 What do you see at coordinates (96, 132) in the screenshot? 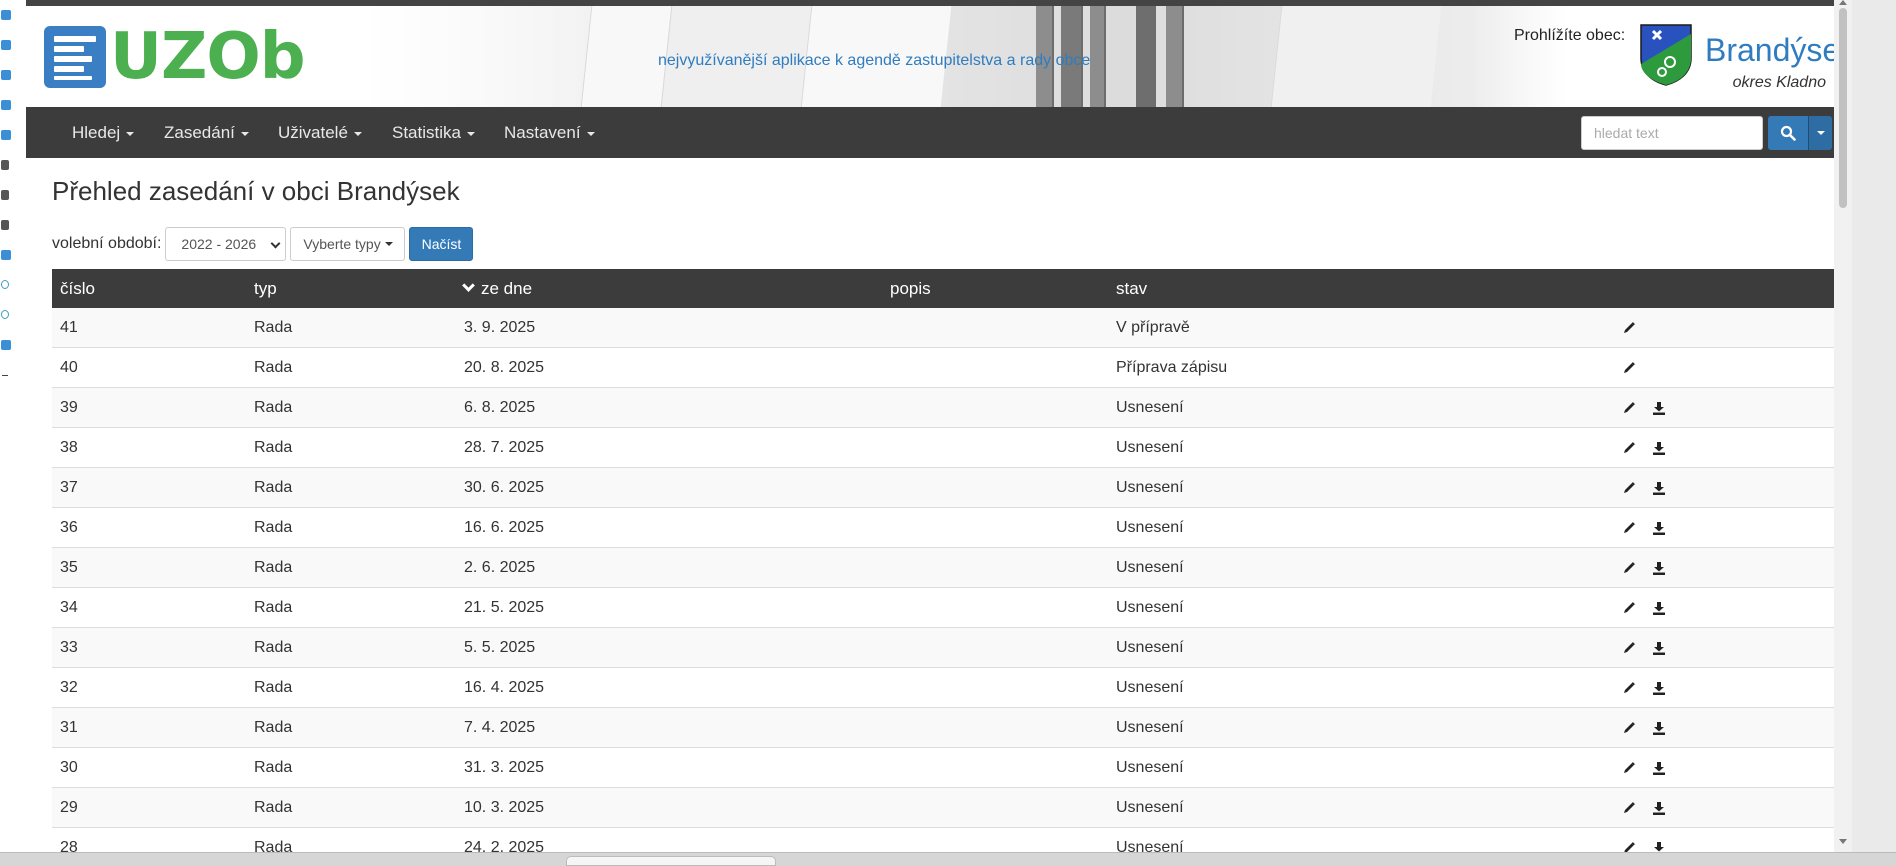
I see `nav-menu-label: Hledej` at bounding box center [96, 132].